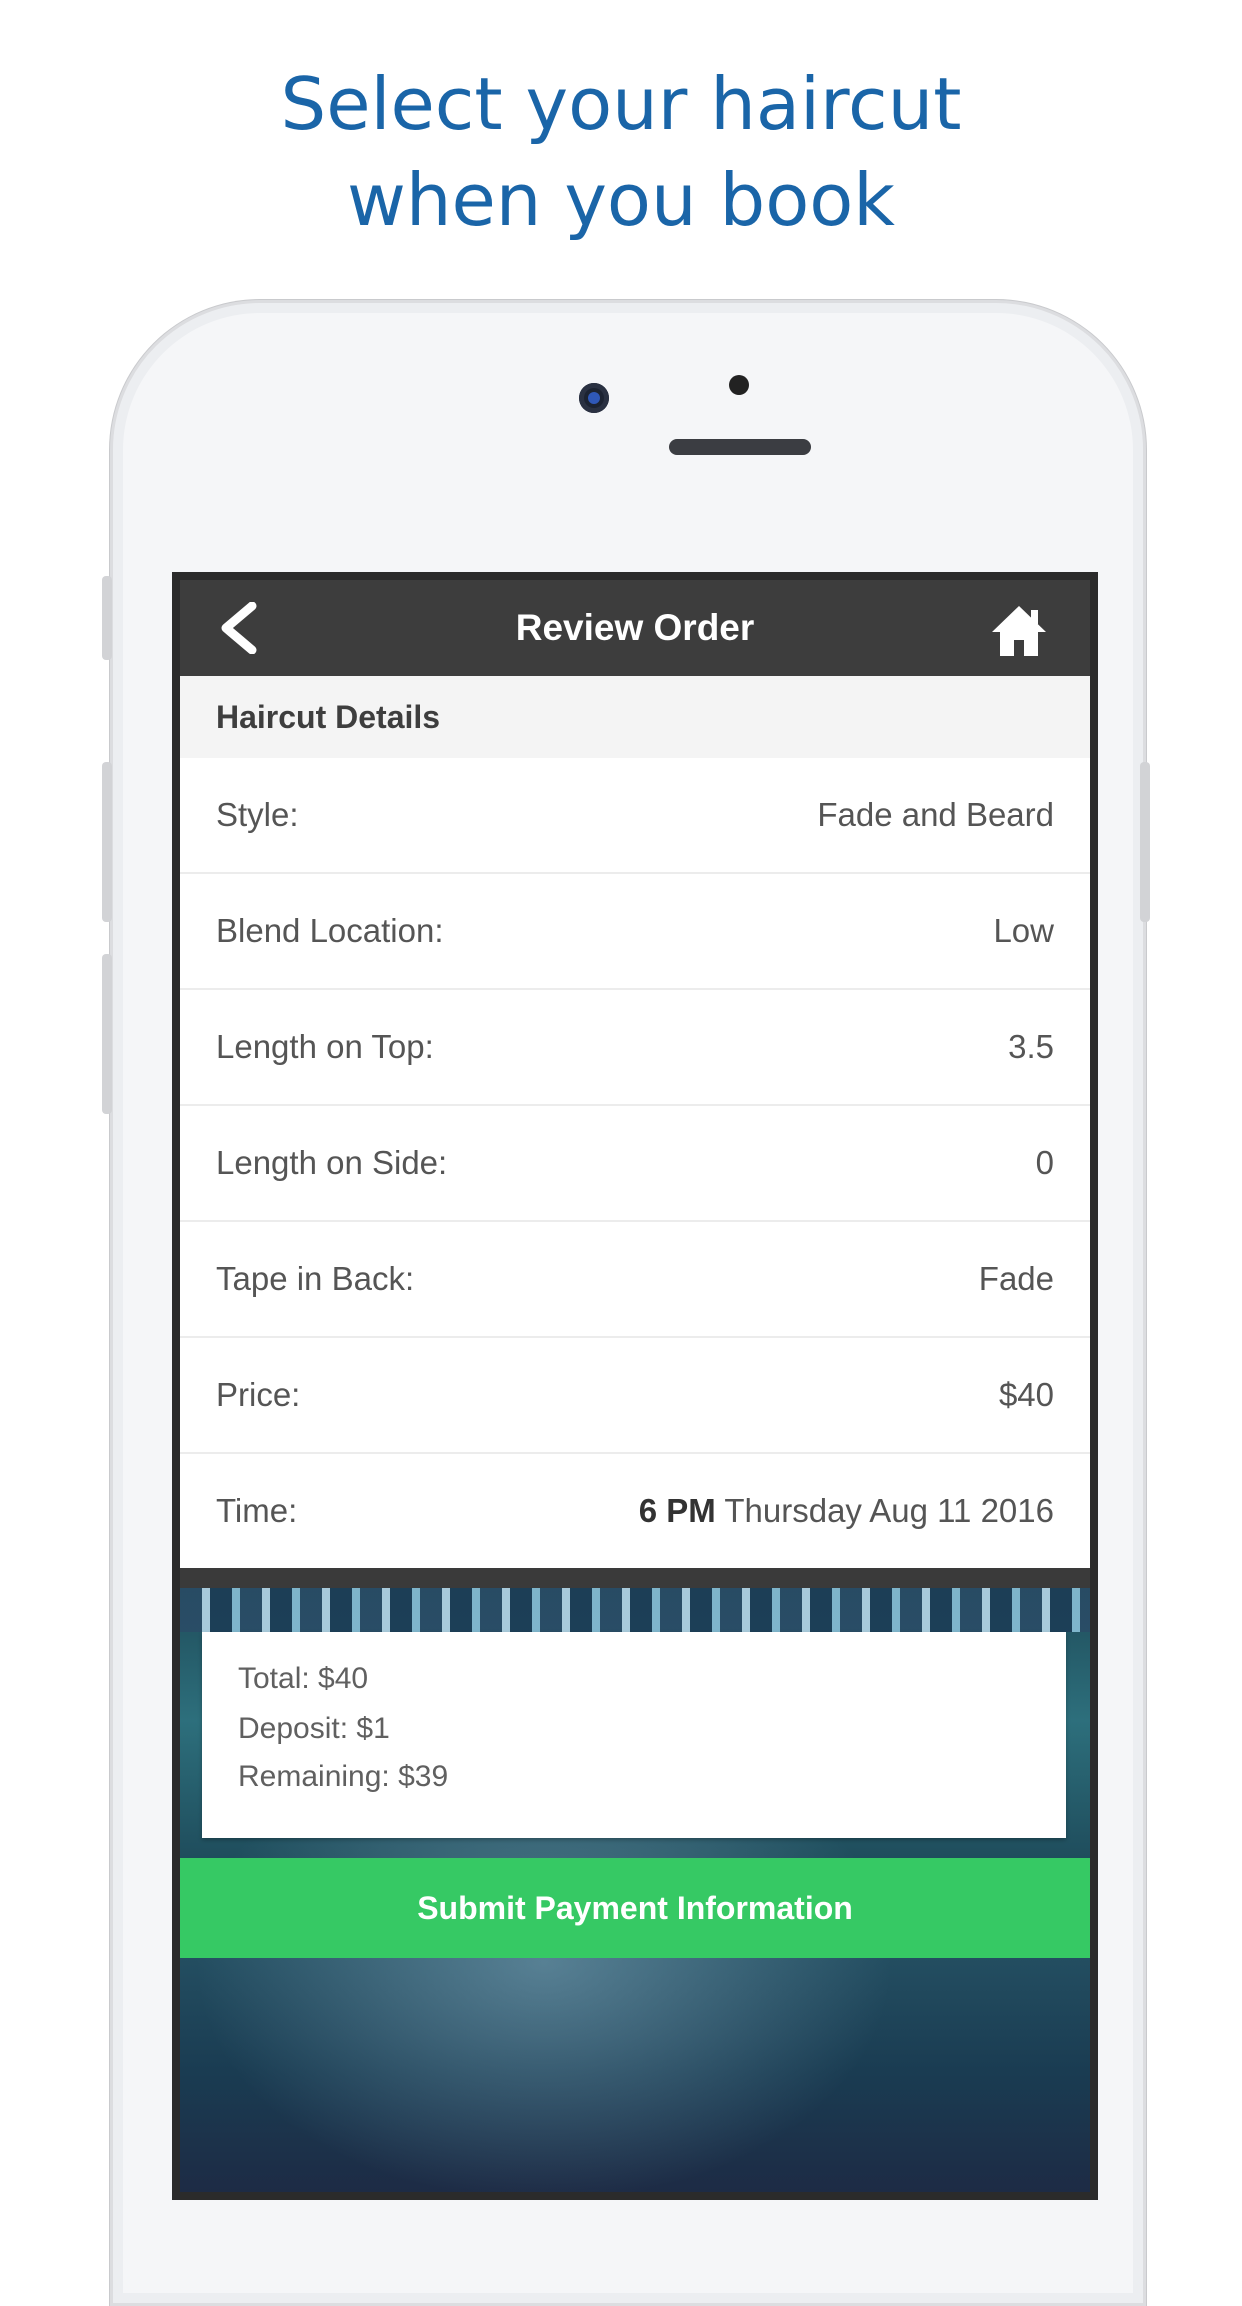 This screenshot has width=1242, height=2306. What do you see at coordinates (107, 1034) in the screenshot?
I see `volume-down-button` at bounding box center [107, 1034].